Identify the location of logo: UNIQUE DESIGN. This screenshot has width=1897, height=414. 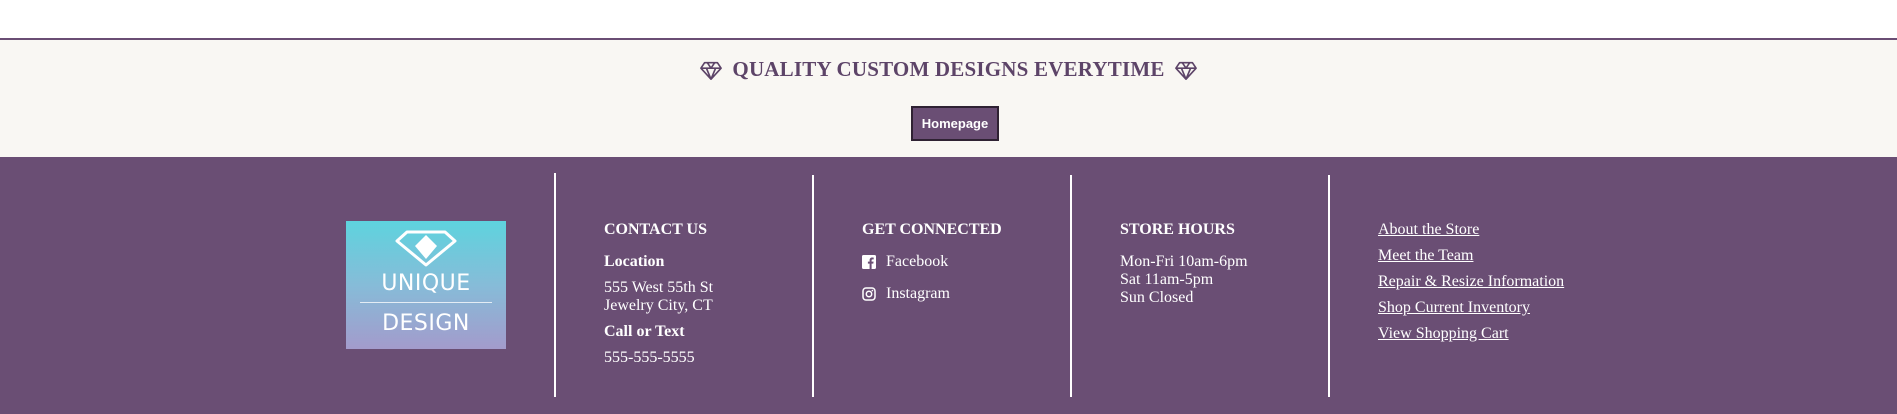
(426, 285).